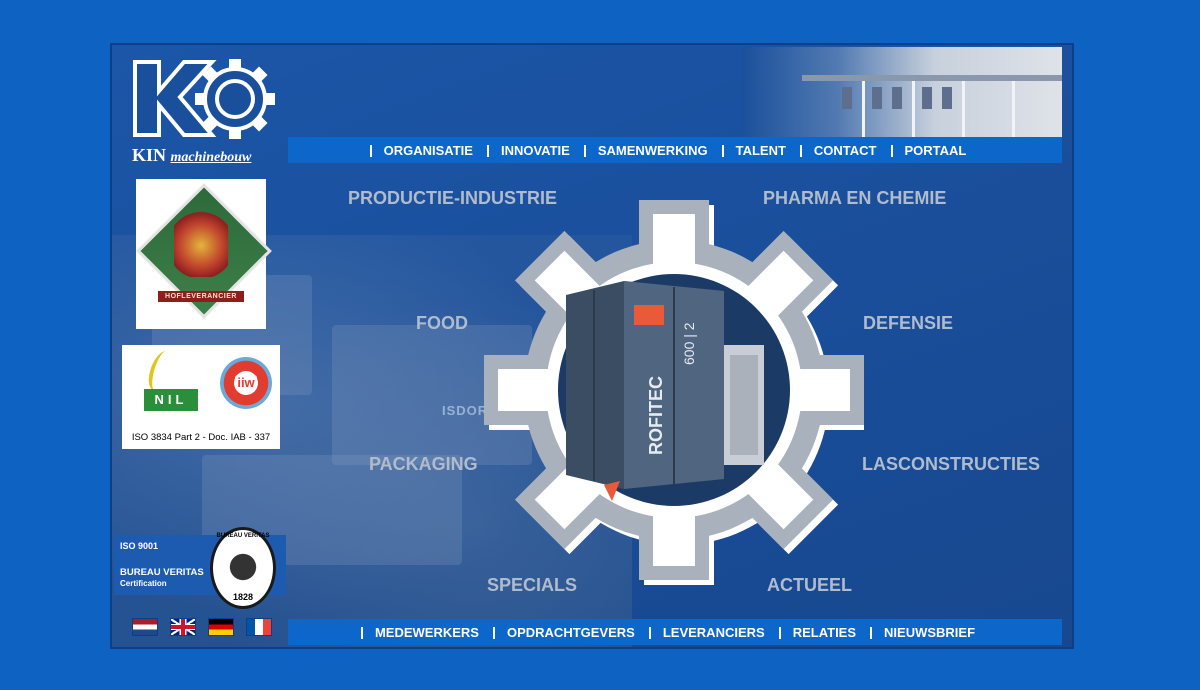  Describe the element at coordinates (202, 627) in the screenshot. I see `language-flags` at that location.